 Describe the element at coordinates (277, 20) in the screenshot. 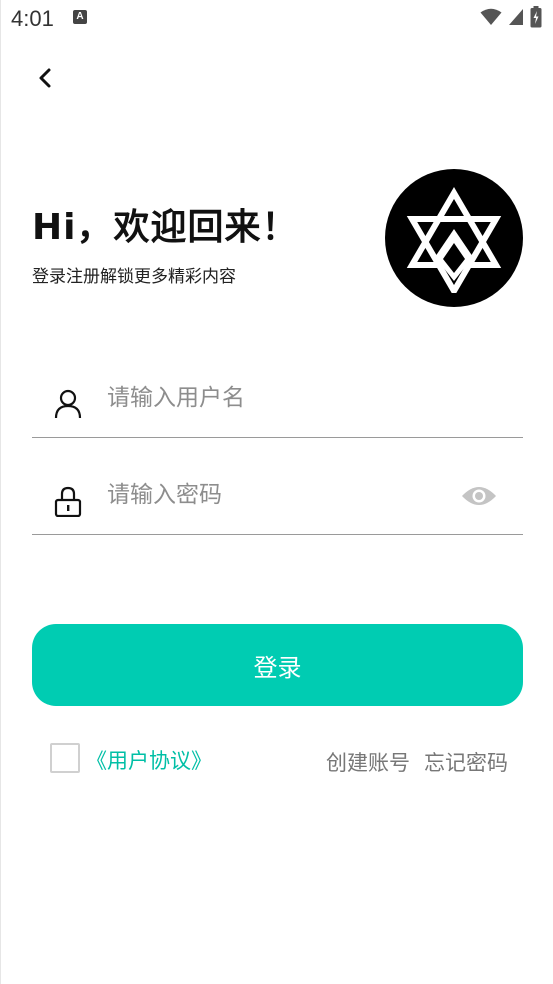

I see `status-bar: 4:01 A` at that location.